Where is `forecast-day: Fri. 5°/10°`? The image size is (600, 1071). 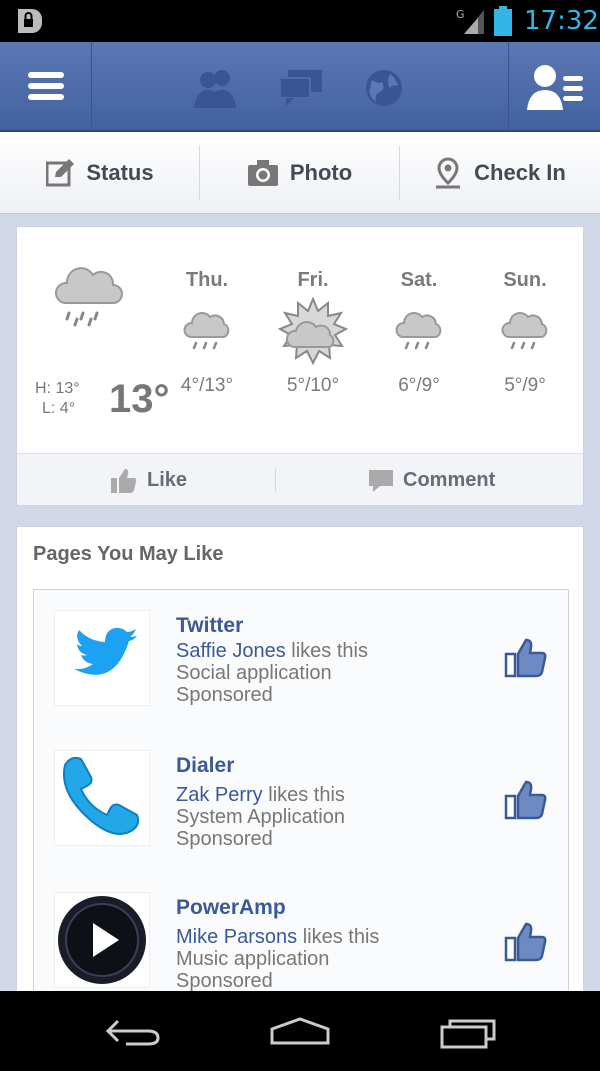 forecast-day: Fri. 5°/10° is located at coordinates (313, 332).